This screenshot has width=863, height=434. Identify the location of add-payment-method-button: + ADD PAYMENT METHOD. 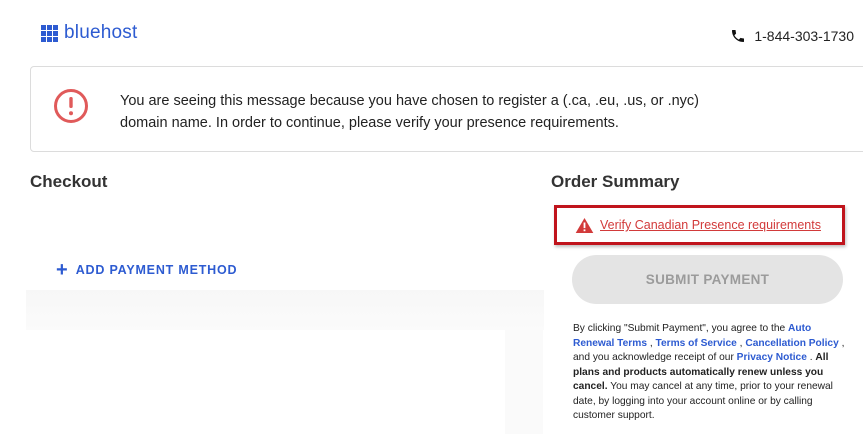
(147, 270).